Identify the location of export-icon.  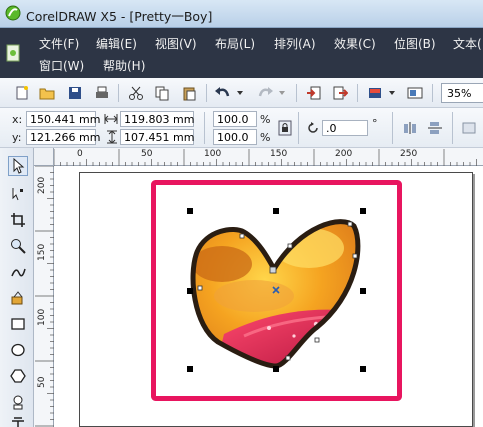
(340, 93).